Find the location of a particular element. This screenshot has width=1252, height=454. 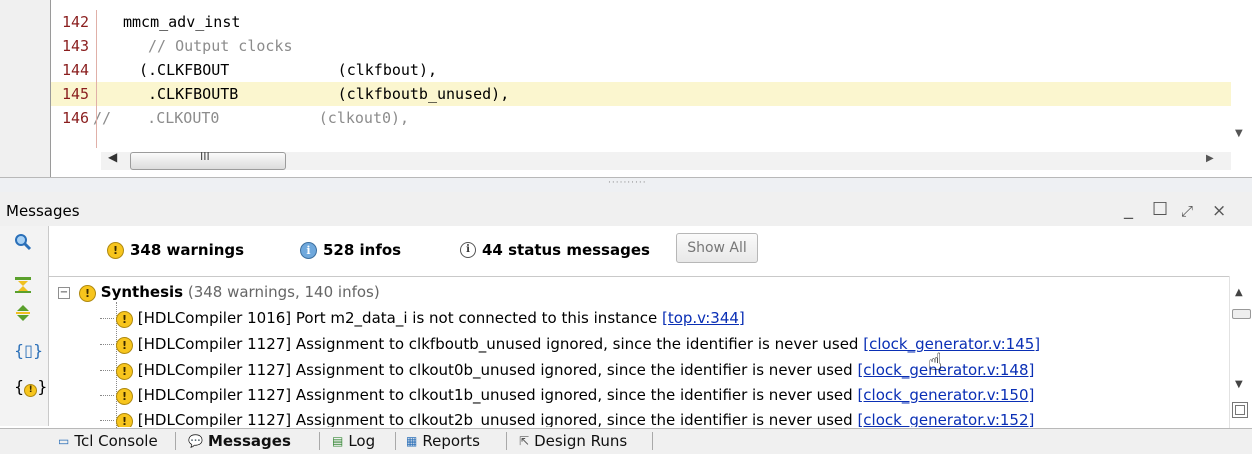

code-line-143: 143 // Output clocks is located at coordinates (641, 46).